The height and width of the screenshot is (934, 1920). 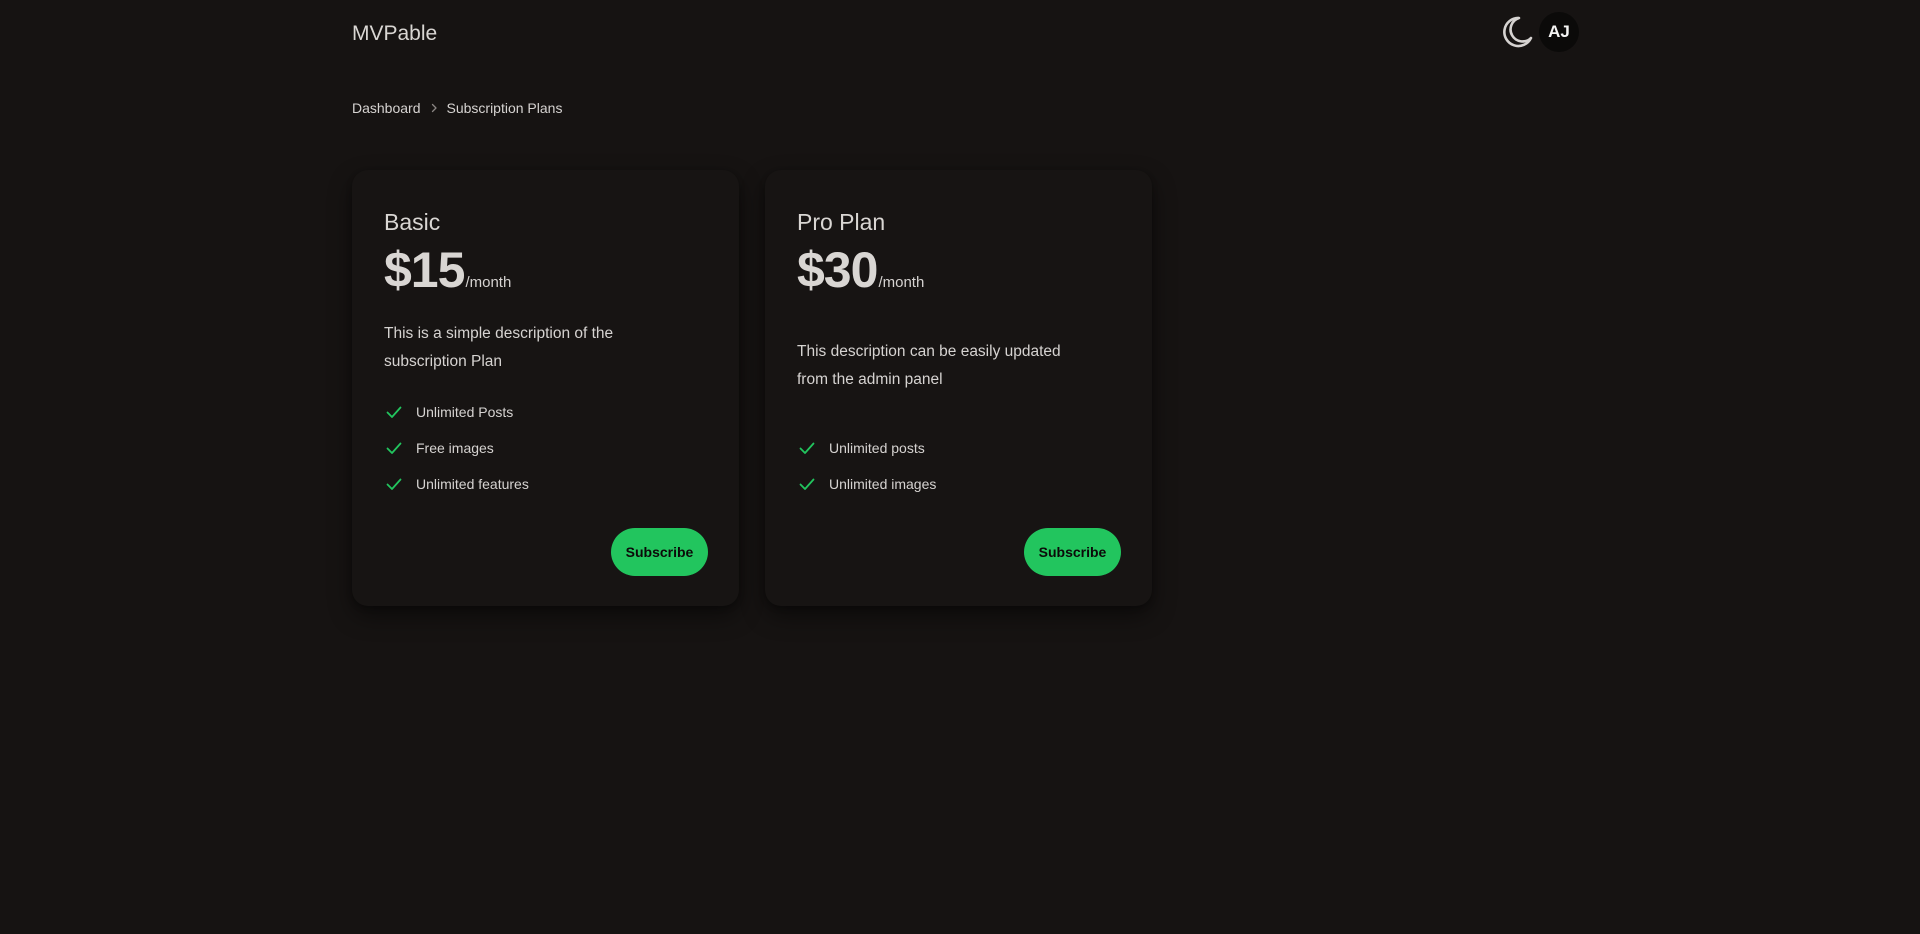 I want to click on feature-label: Unlimited images, so click(x=883, y=484).